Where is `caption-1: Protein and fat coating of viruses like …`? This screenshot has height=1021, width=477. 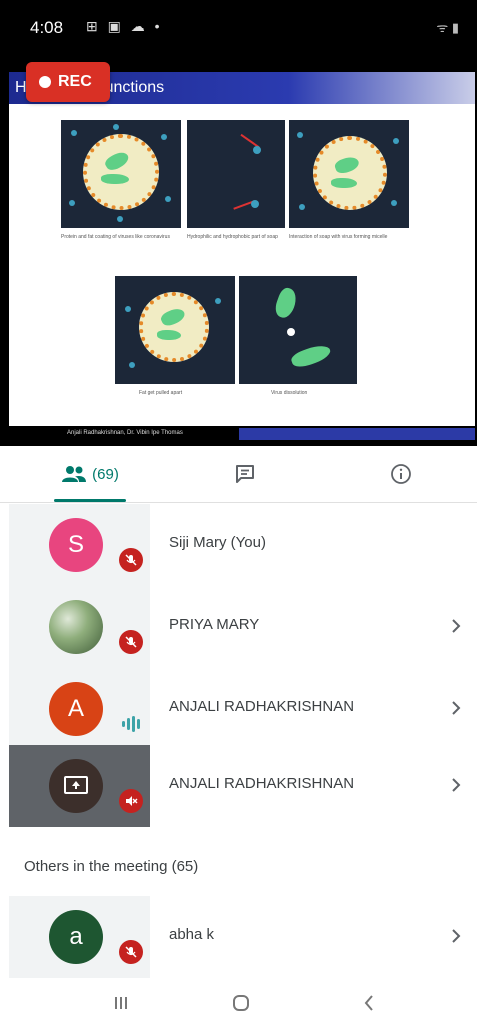 caption-1: Protein and fat coating of viruses like … is located at coordinates (115, 237).